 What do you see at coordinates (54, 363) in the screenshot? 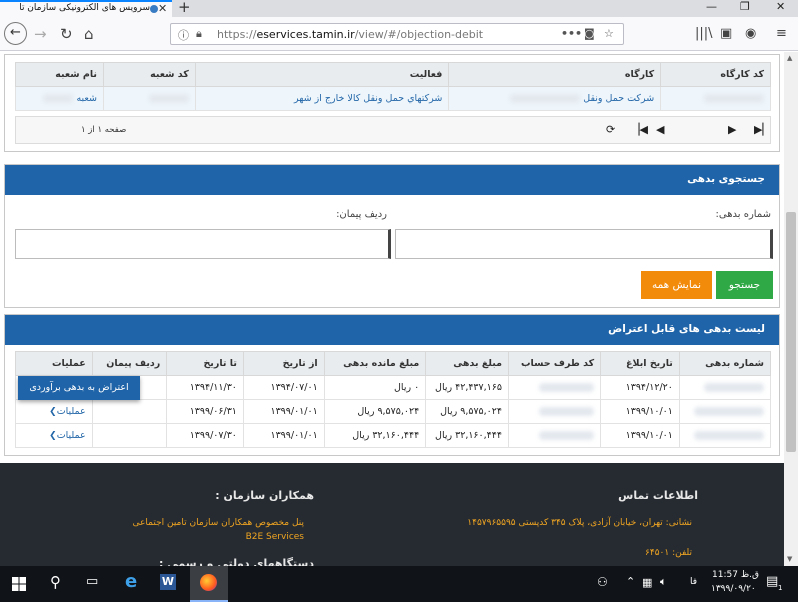
I see `col-operations: عملیات` at bounding box center [54, 363].